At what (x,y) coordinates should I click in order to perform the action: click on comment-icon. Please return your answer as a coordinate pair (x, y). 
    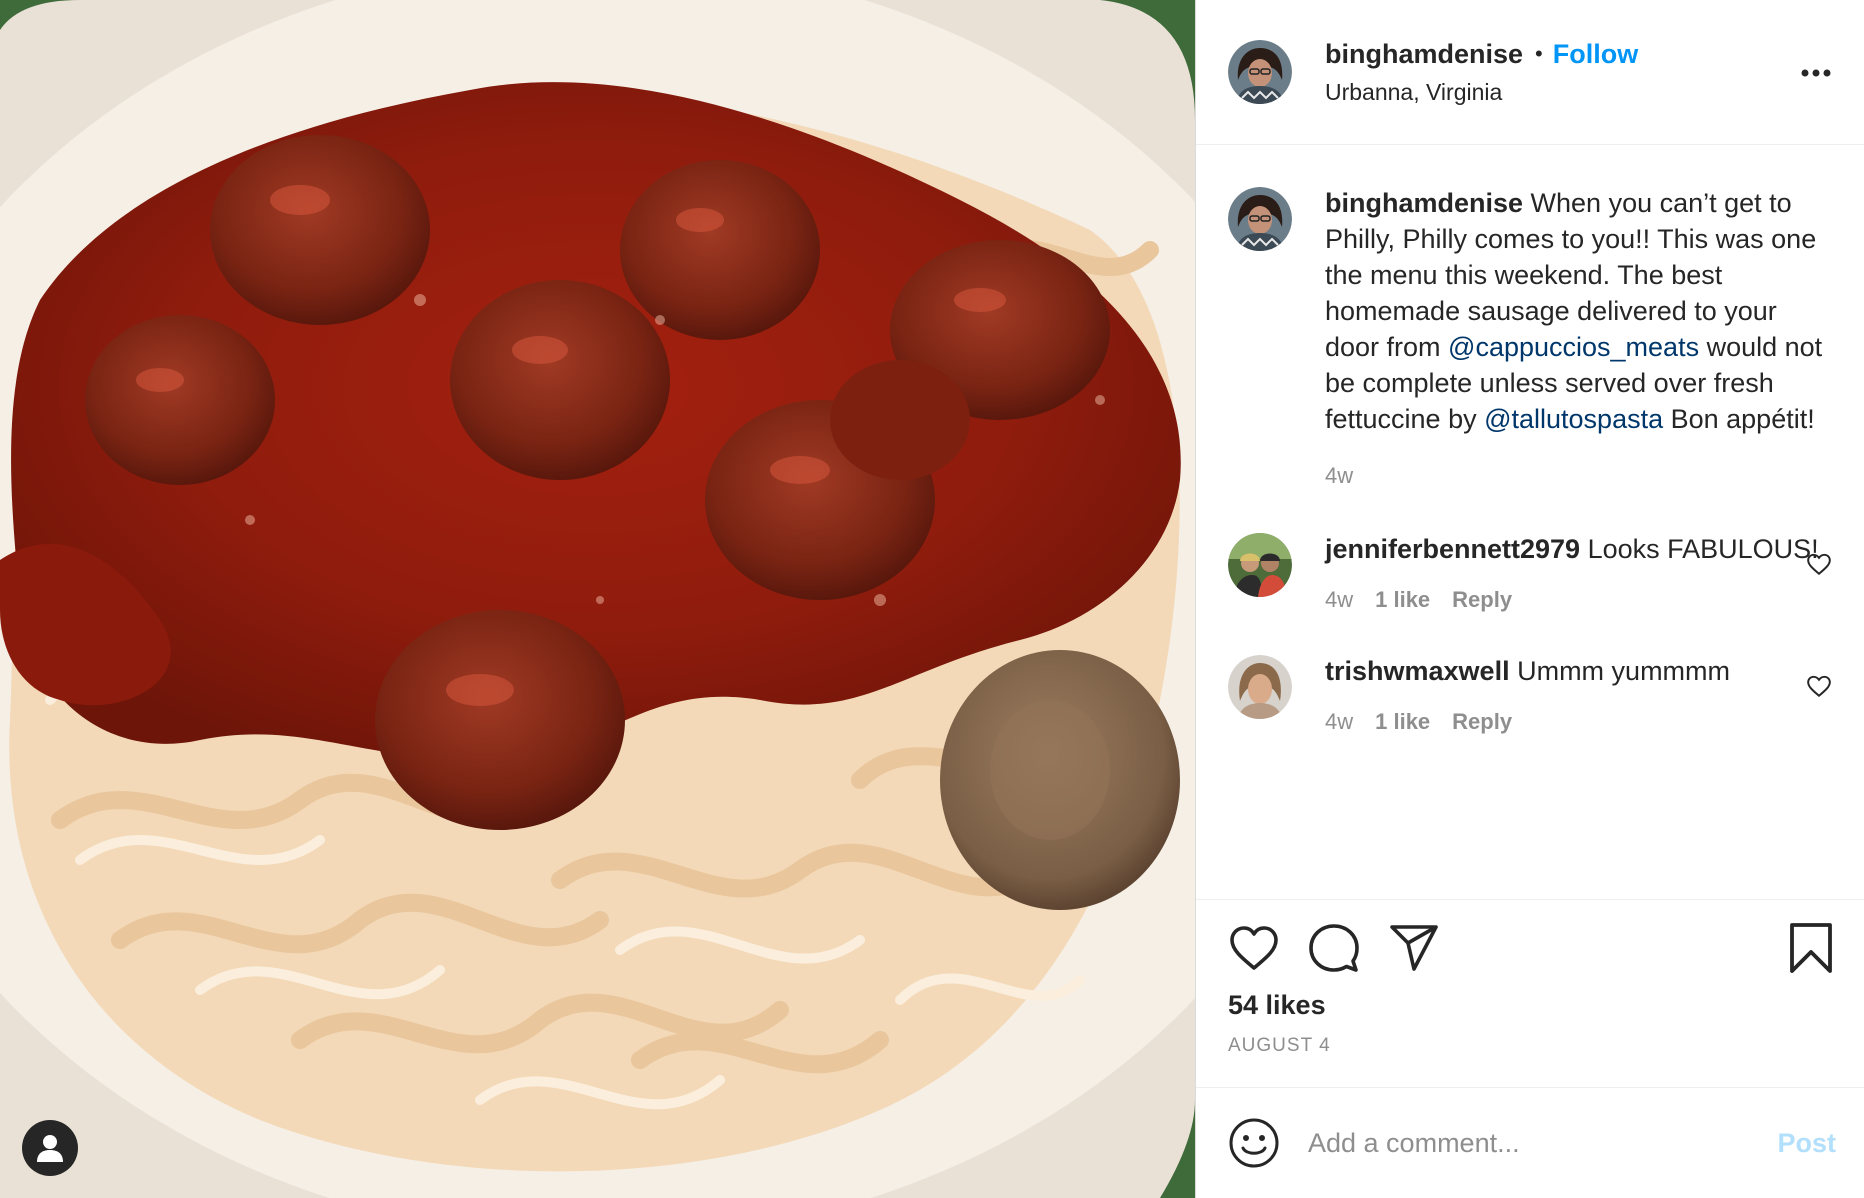
    Looking at the image, I should click on (1334, 948).